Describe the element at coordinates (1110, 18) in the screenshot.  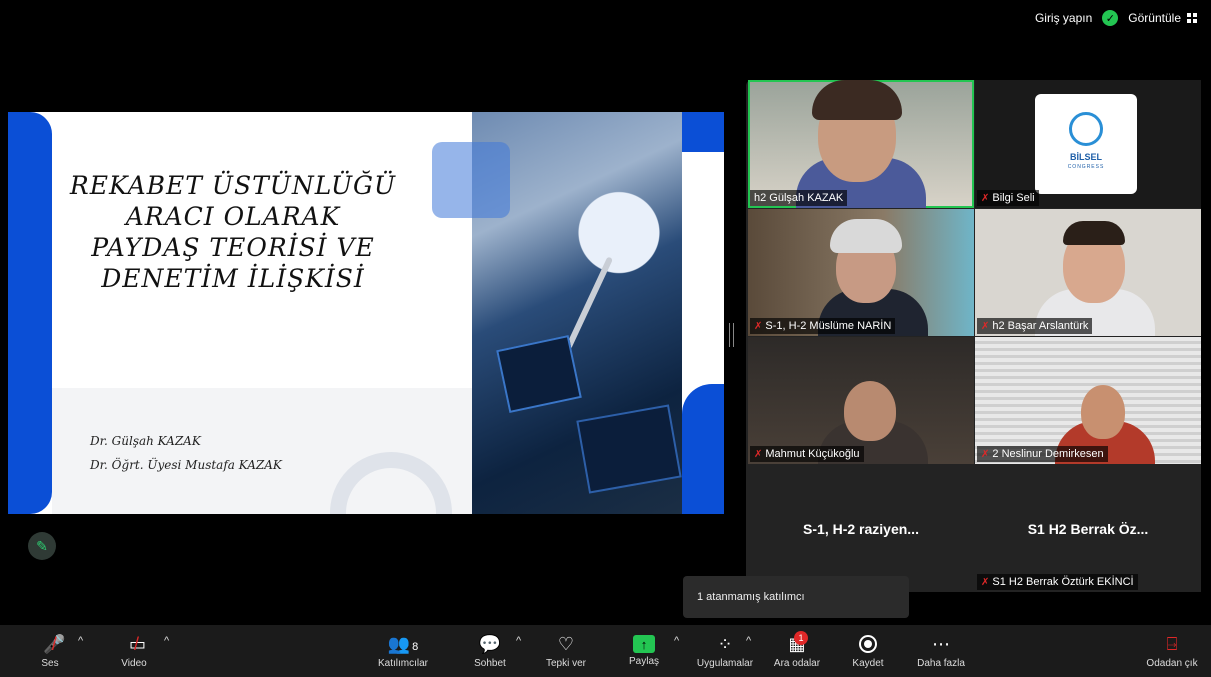
I see `security-shield-icon: ✓` at that location.